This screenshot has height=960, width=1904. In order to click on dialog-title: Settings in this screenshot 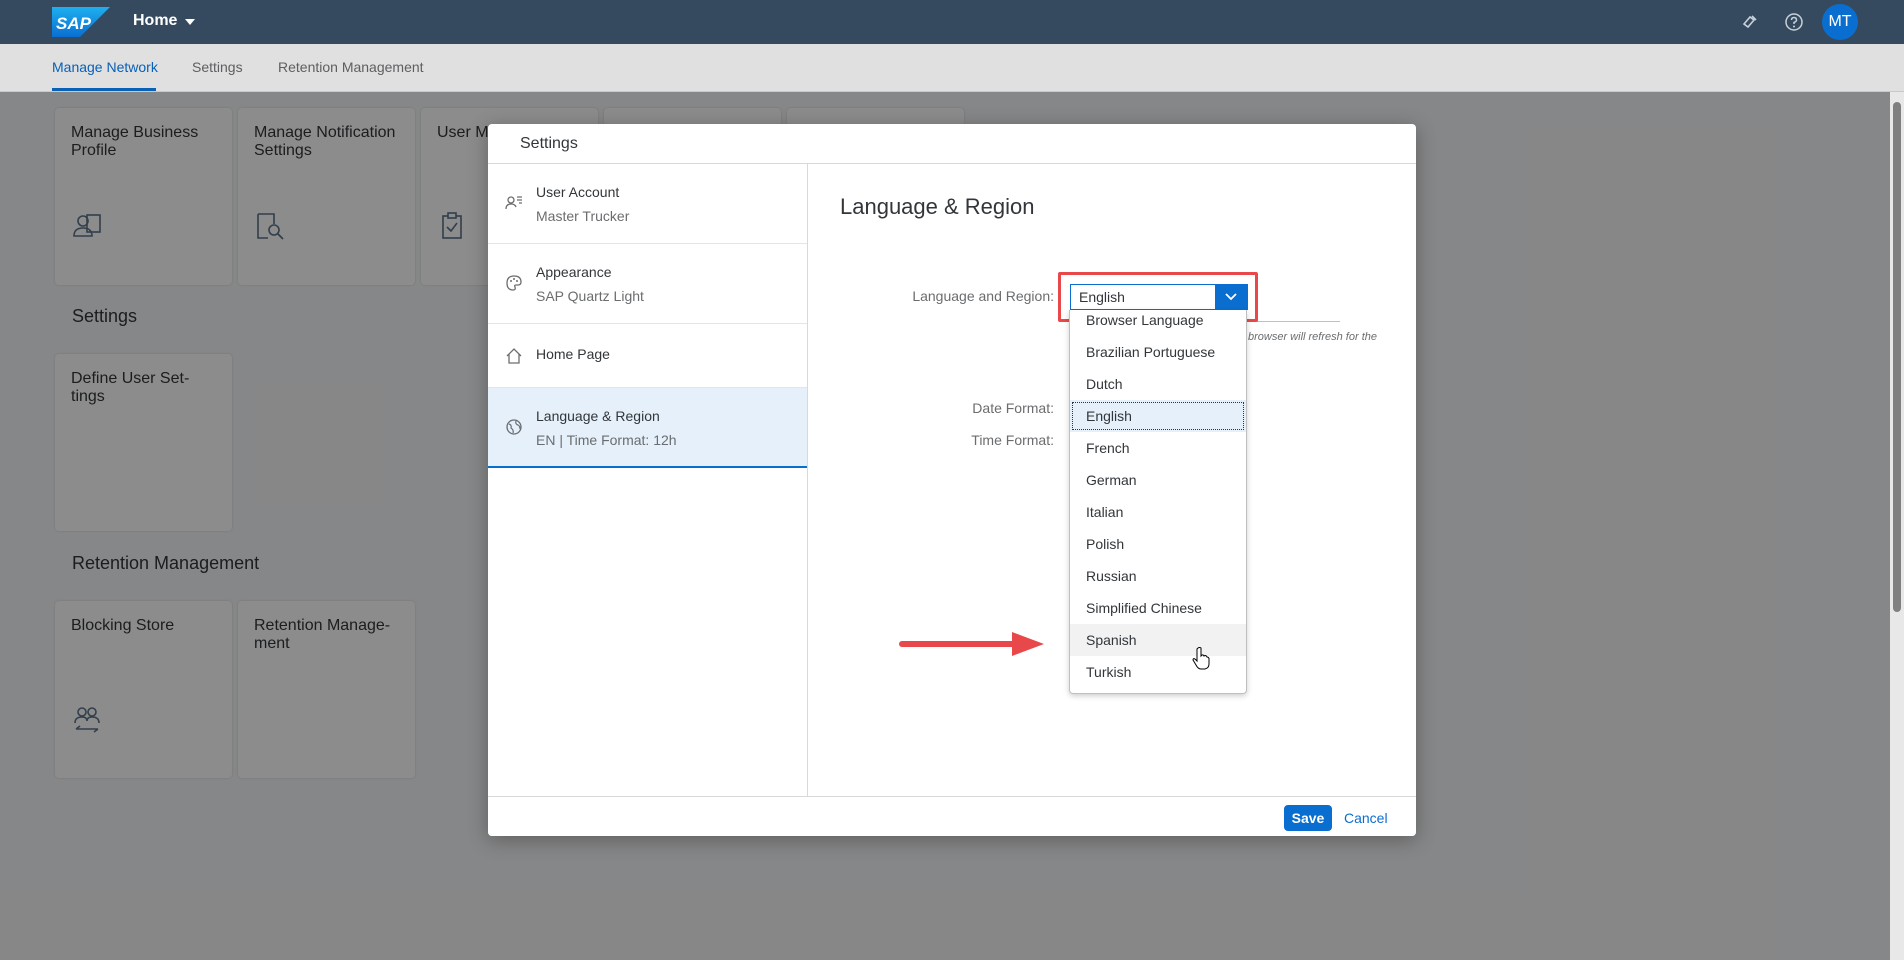, I will do `click(549, 143)`.